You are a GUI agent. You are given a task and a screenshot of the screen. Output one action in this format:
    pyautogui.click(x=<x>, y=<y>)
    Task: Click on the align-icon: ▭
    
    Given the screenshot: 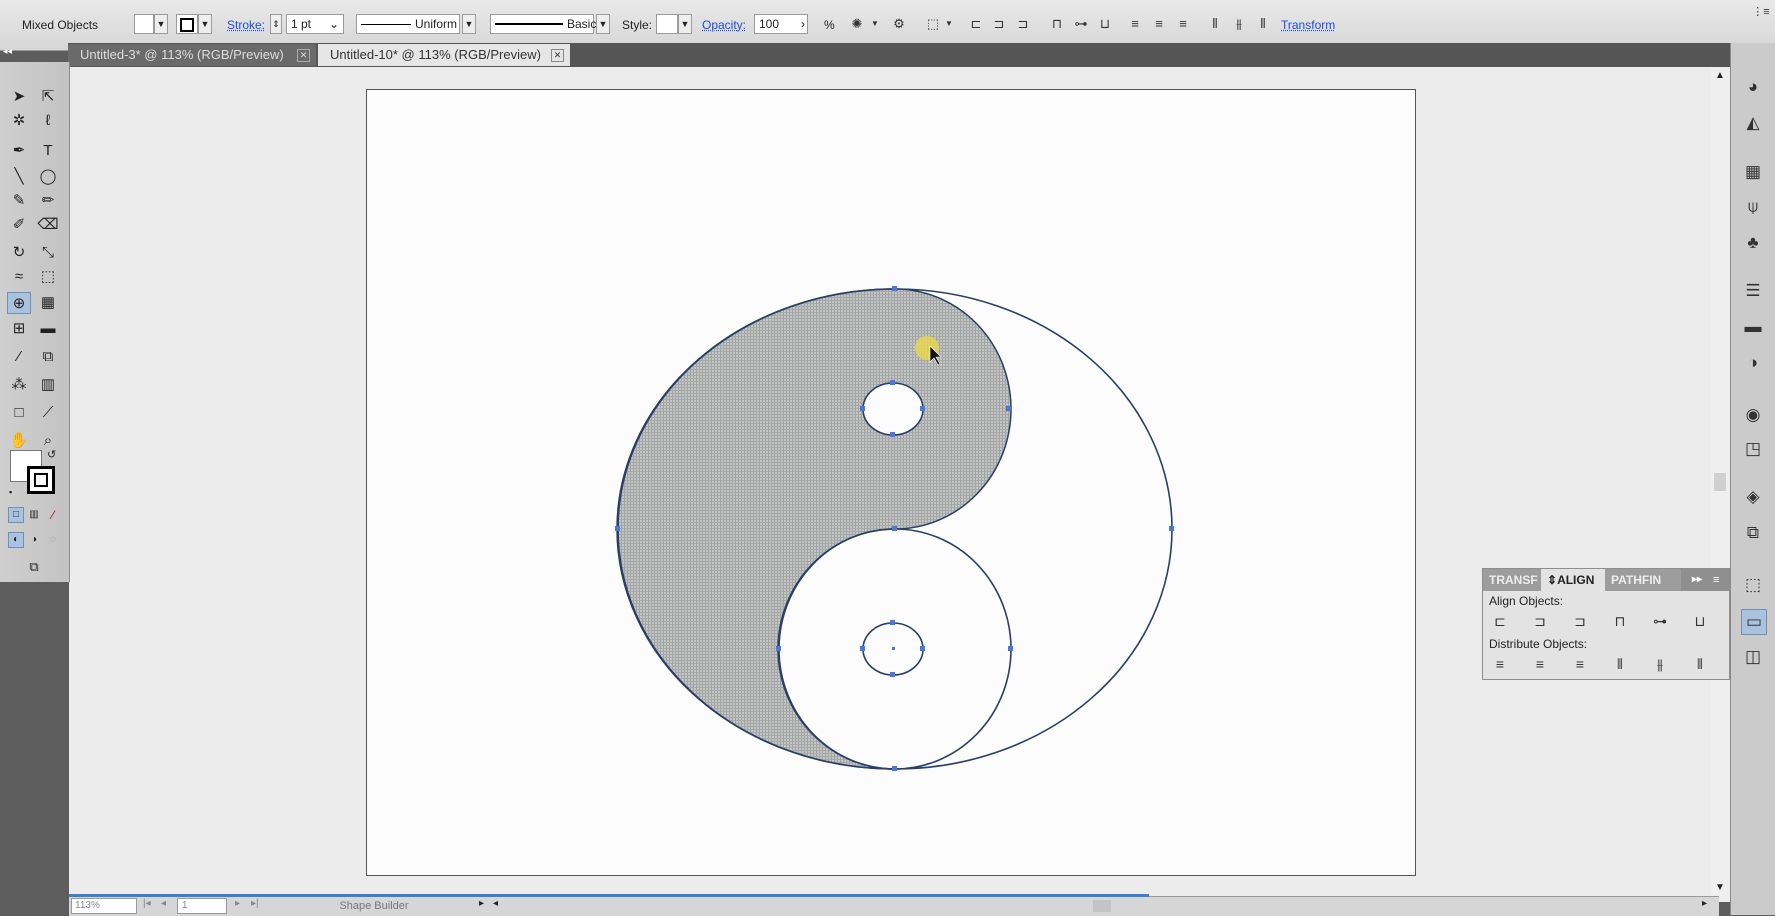 What is the action you would take?
    pyautogui.click(x=1754, y=622)
    